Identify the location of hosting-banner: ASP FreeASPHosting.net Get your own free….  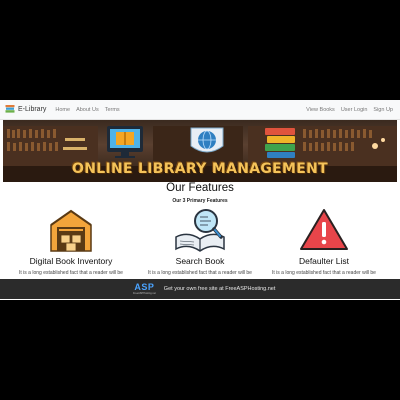
(200, 289).